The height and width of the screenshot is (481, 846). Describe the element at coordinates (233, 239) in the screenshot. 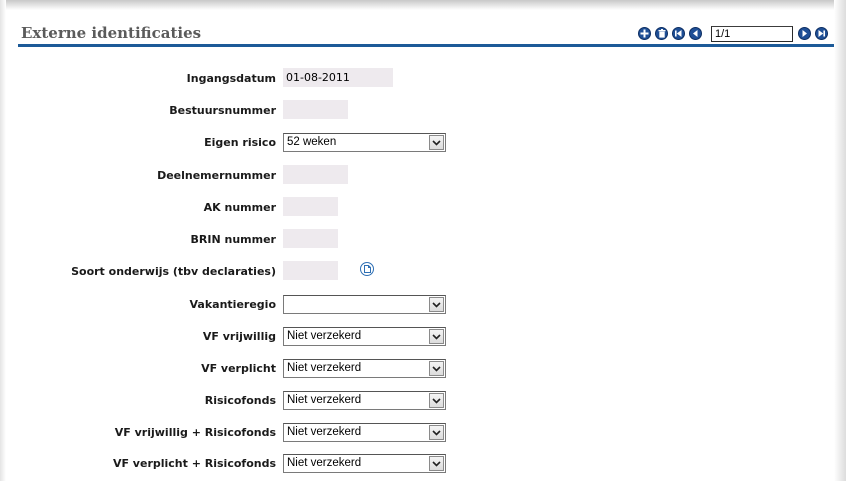

I see `brin-nummer-label: BRIN nummer` at that location.